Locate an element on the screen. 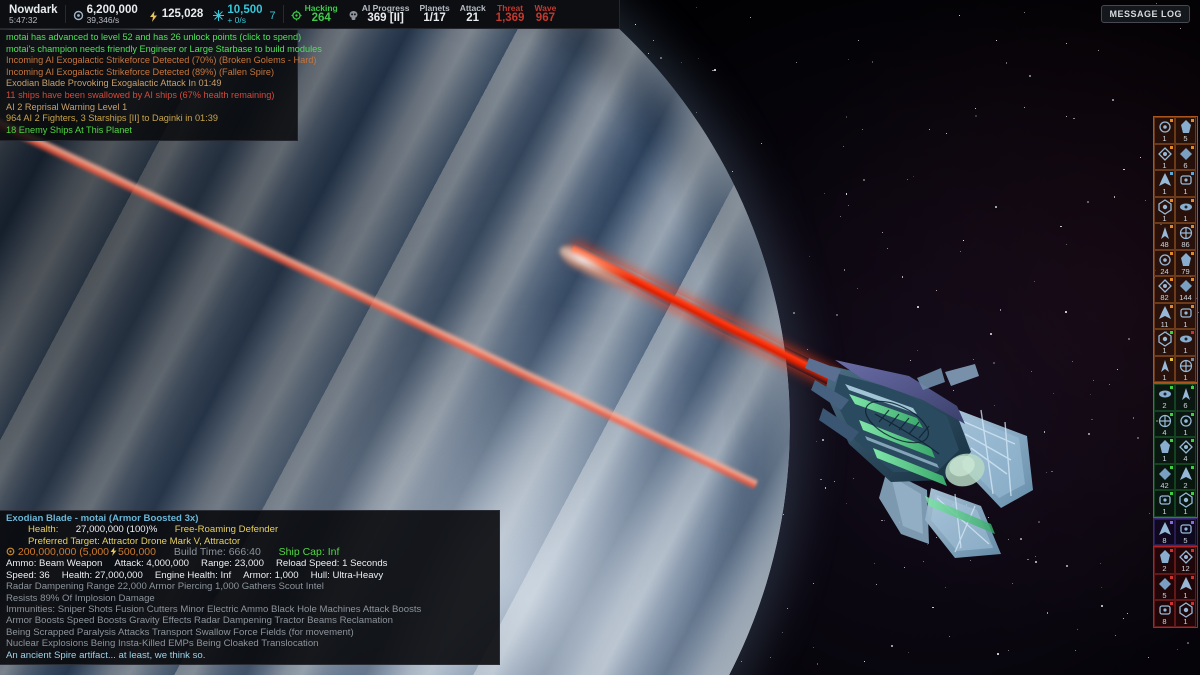  roster-cell: 12 is located at coordinates (1185, 560).